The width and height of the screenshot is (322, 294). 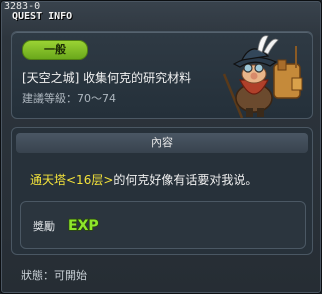 What do you see at coordinates (262, 76) in the screenshot?
I see `npc-portrait-icon` at bounding box center [262, 76].